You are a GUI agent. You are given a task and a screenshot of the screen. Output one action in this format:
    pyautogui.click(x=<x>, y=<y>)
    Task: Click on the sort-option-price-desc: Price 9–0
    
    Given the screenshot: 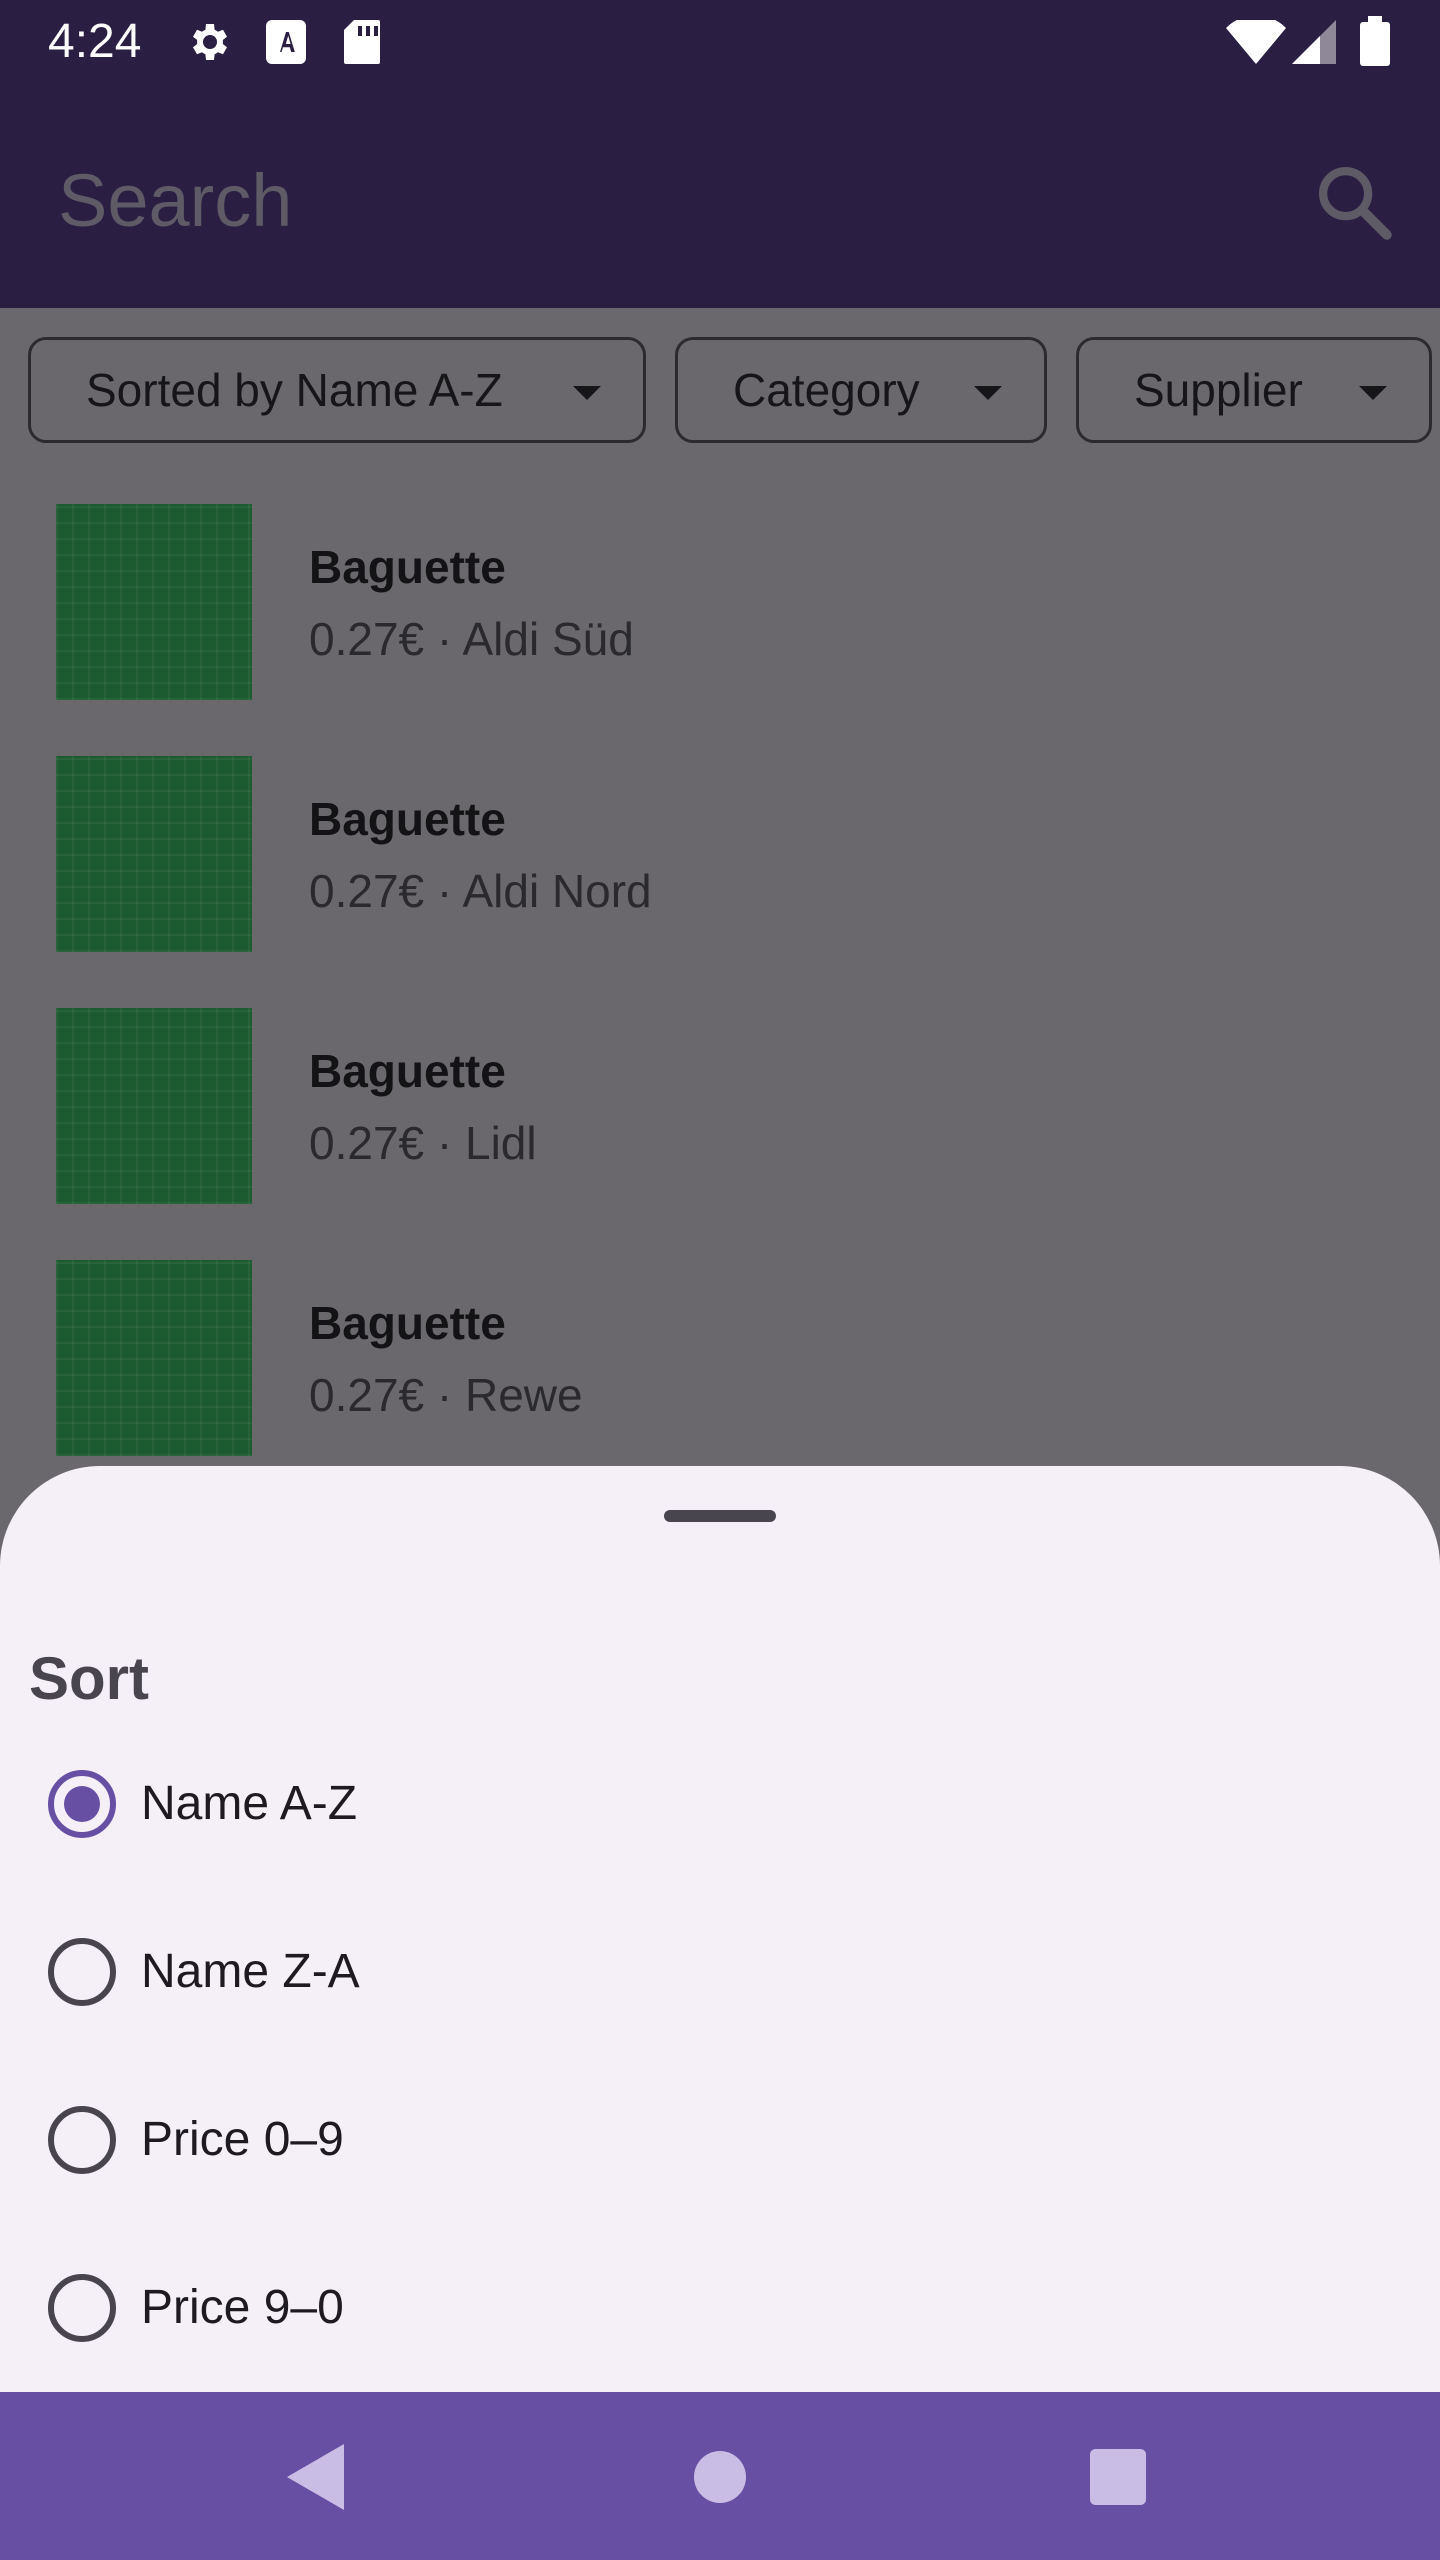 What is the action you would take?
    pyautogui.click(x=720, y=2308)
    